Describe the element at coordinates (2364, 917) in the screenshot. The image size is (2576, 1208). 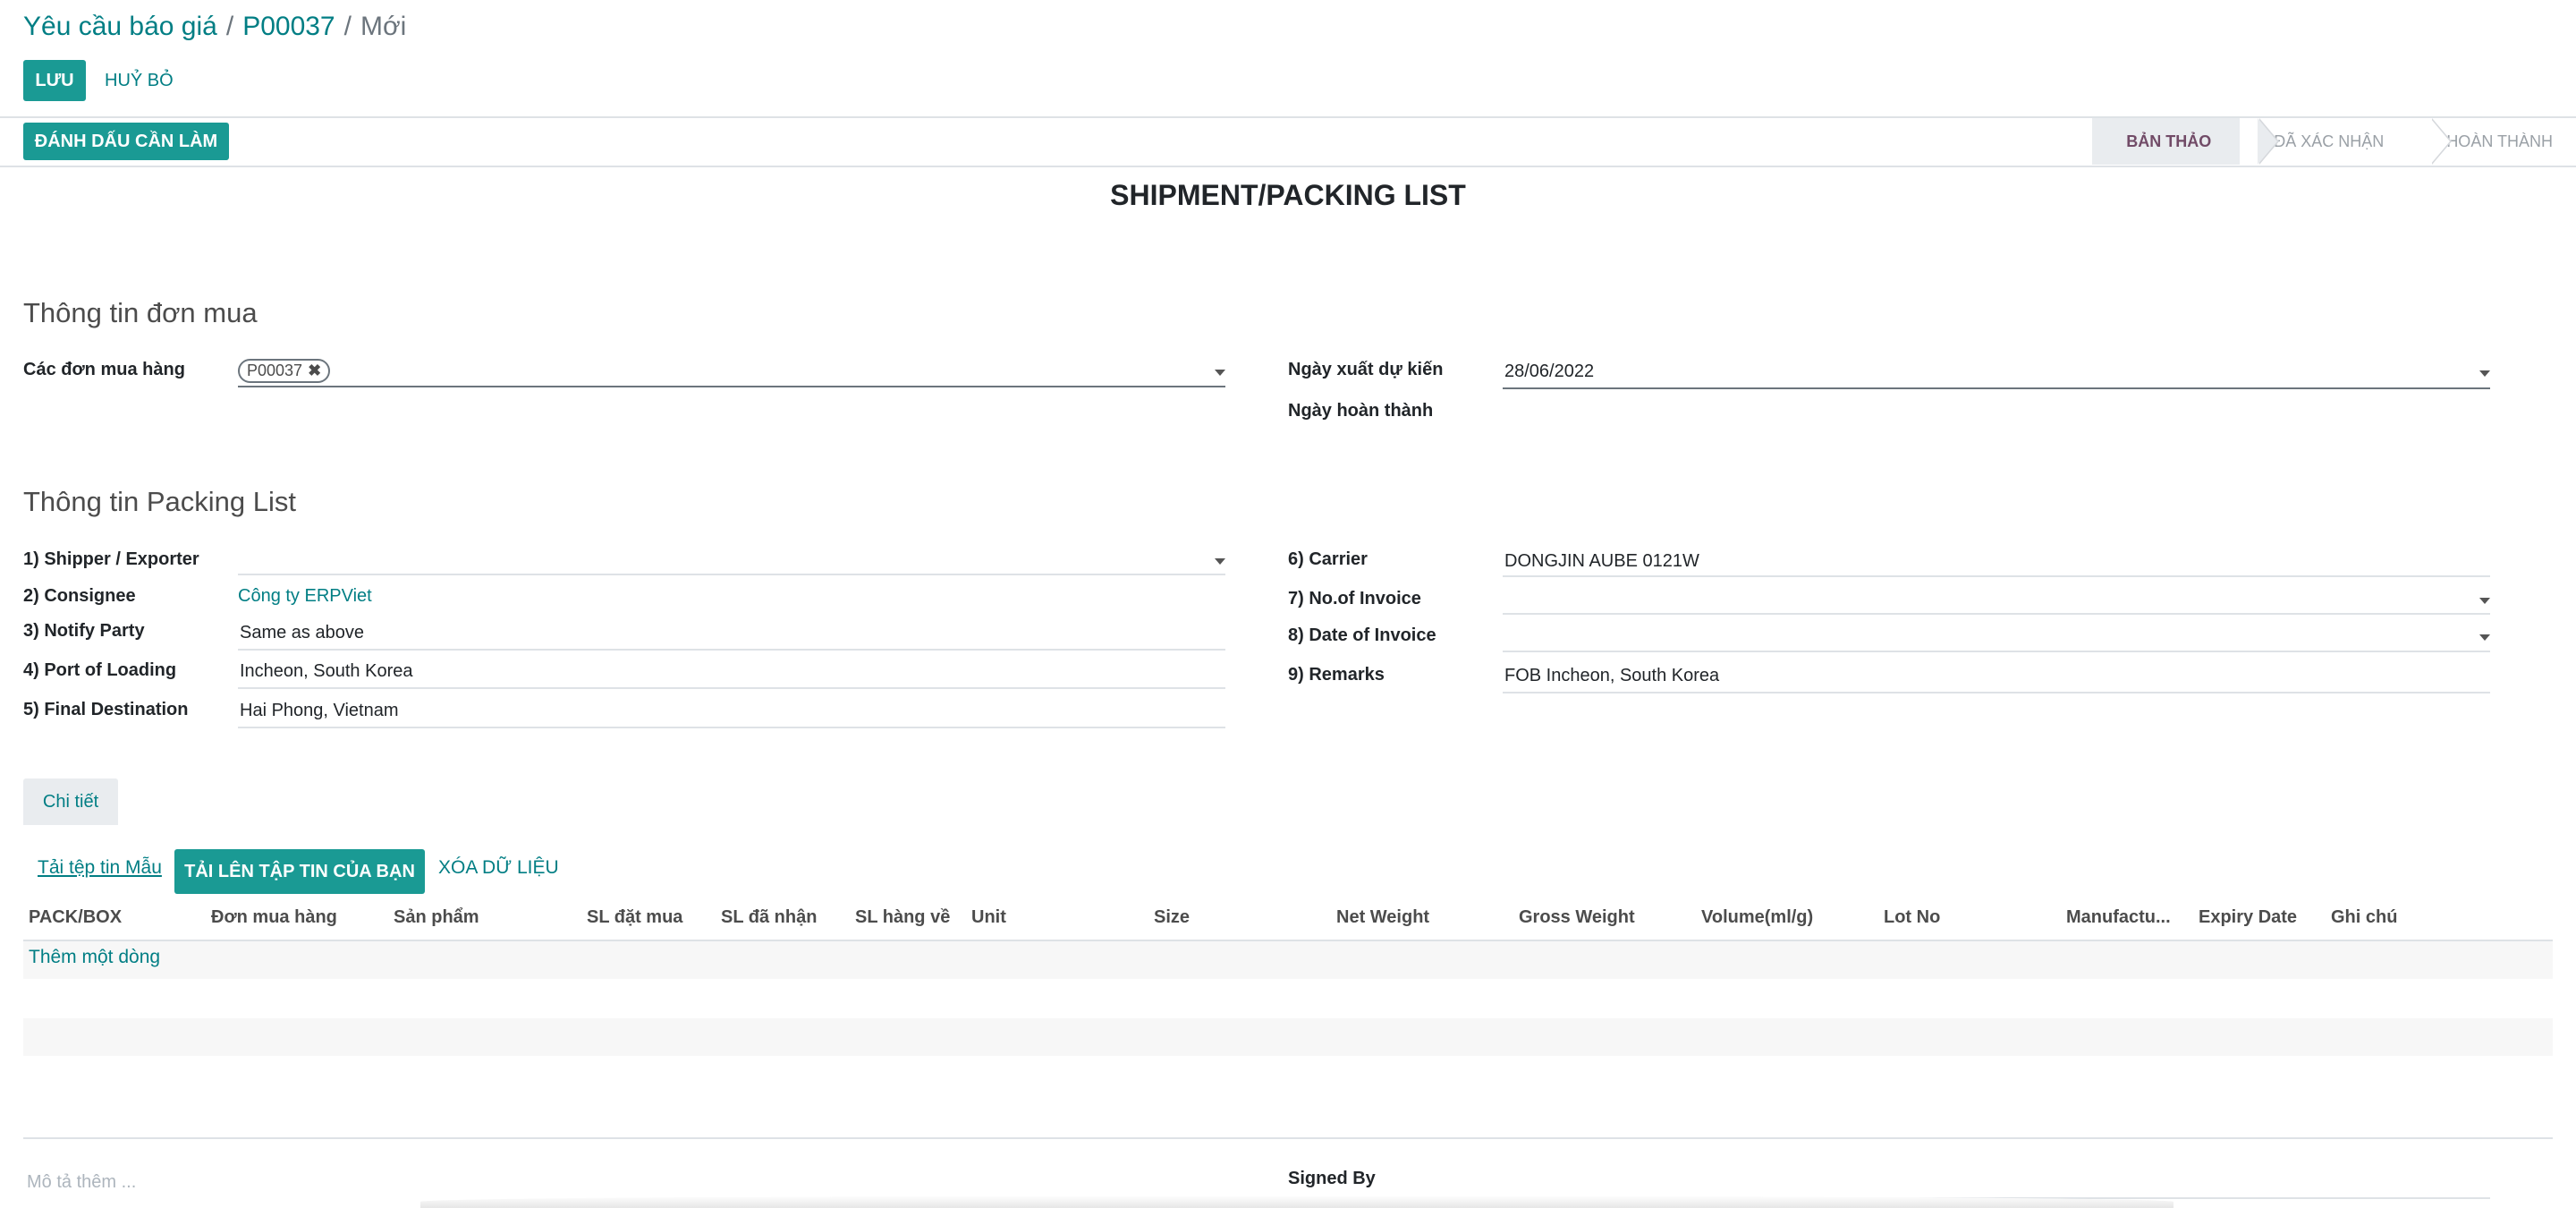
I see `column-header: Ghi chú` at that location.